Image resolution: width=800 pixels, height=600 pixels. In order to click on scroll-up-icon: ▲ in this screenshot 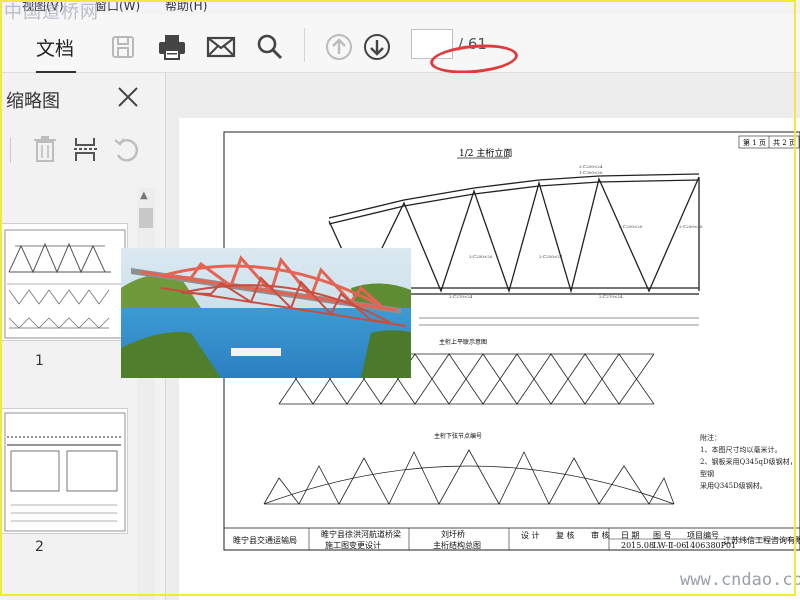, I will do `click(144, 195)`.